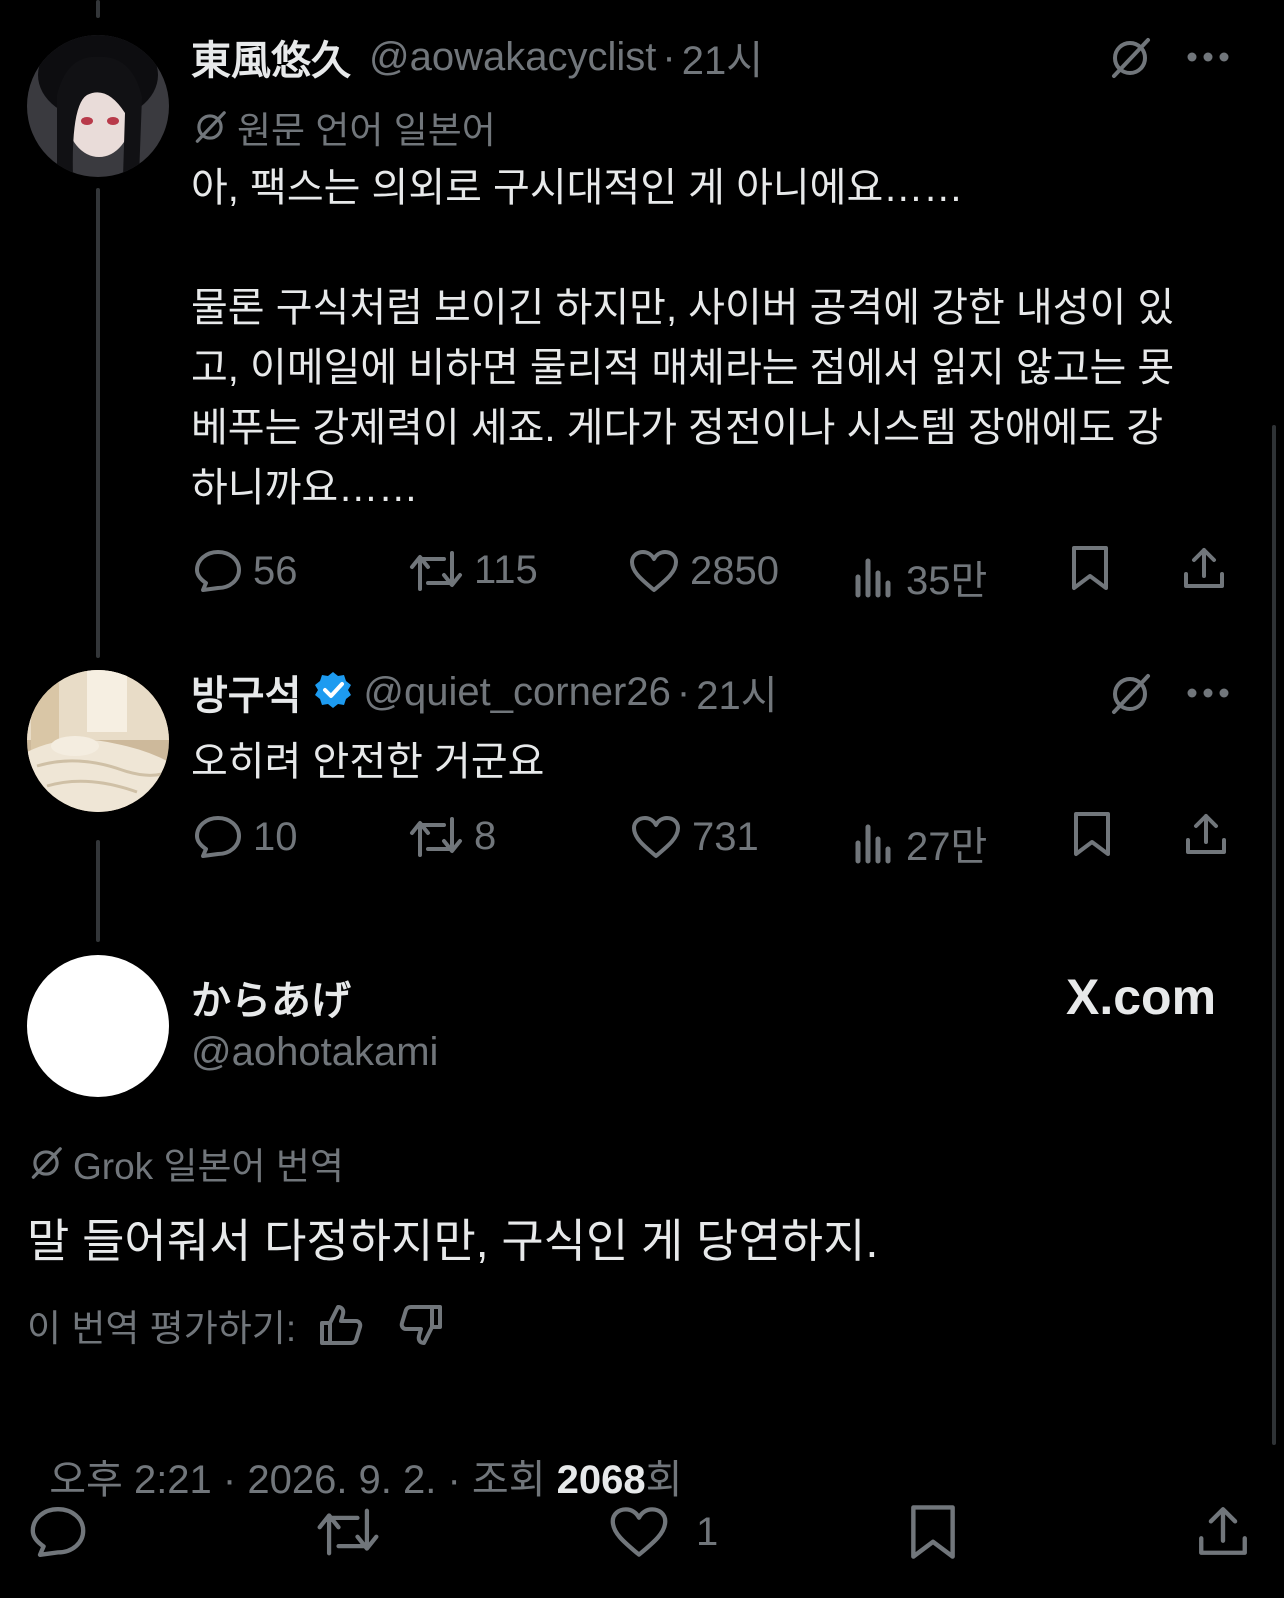 Image resolution: width=1284 pixels, height=1598 pixels. I want to click on views-count: 27만, so click(947, 847).